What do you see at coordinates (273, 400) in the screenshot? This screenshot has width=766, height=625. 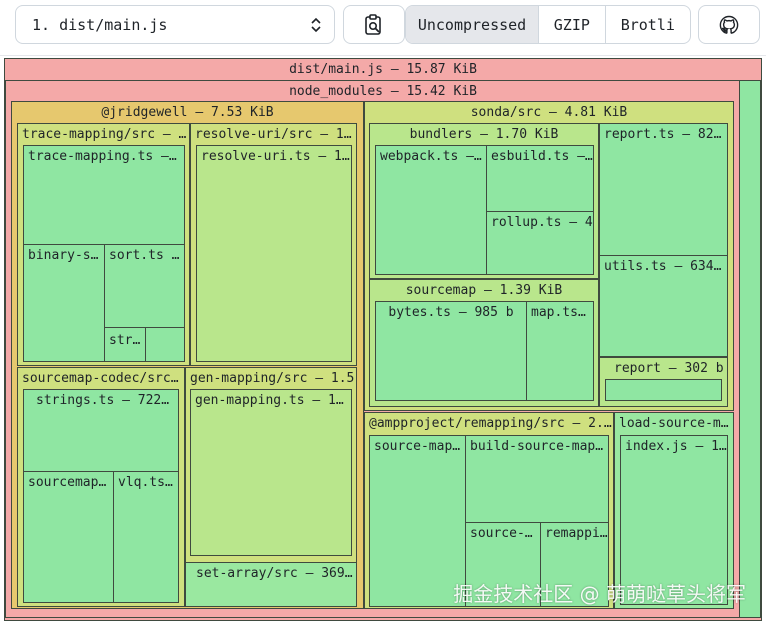 I see `gen-mapping-ts-label: gen-mapping.ts – 1.5` at bounding box center [273, 400].